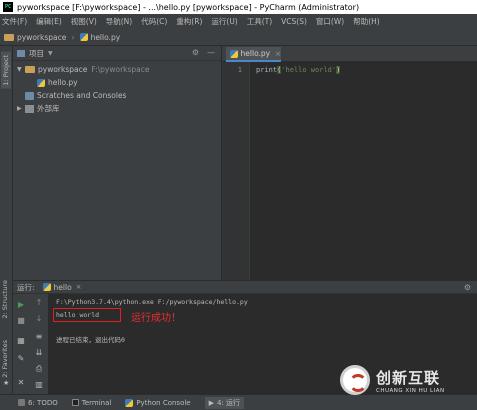  Describe the element at coordinates (117, 53) in the screenshot. I see `project-panel-header: 项目 ▼ ⚙ —` at that location.